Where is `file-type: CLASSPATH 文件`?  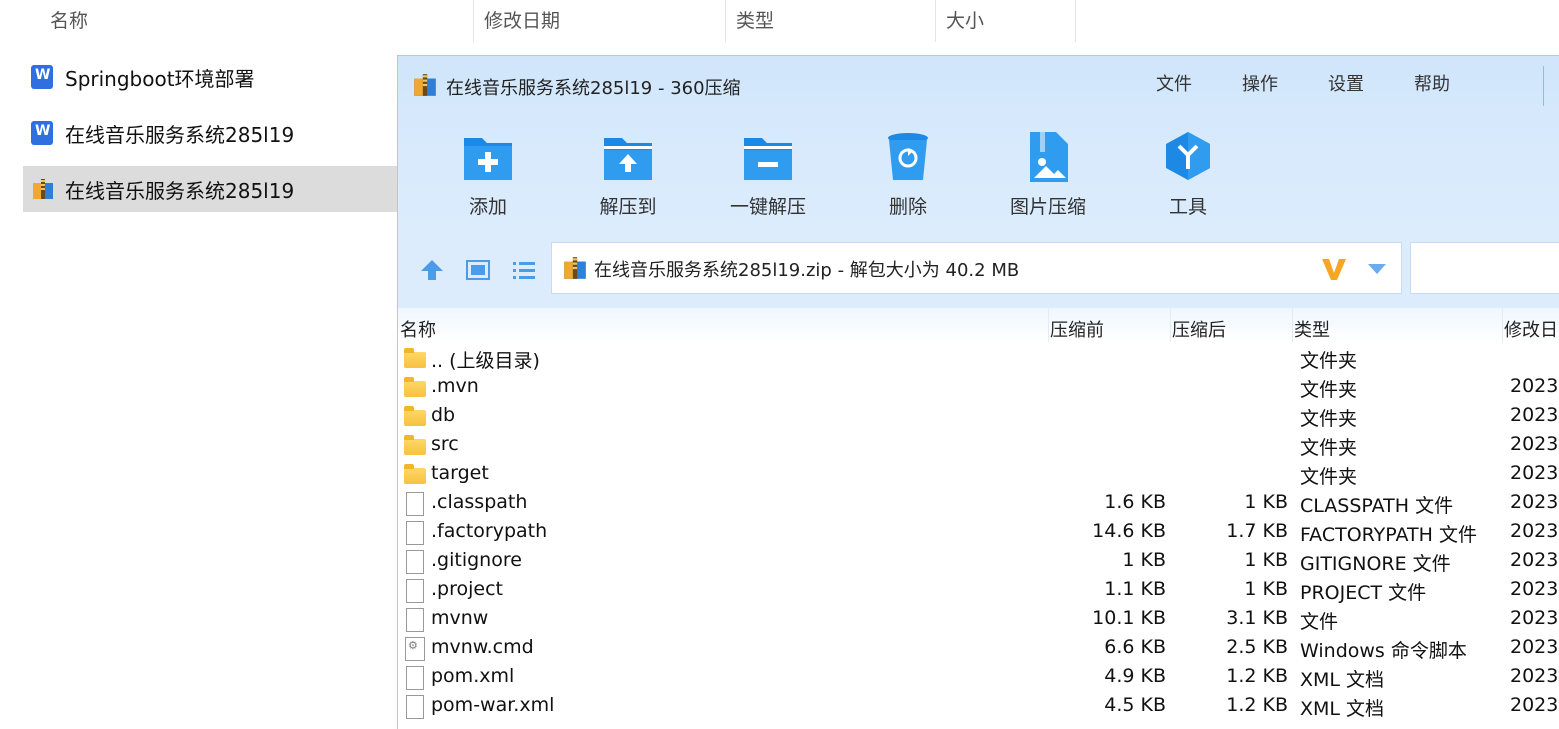 file-type: CLASSPATH 文件 is located at coordinates (1377, 506).